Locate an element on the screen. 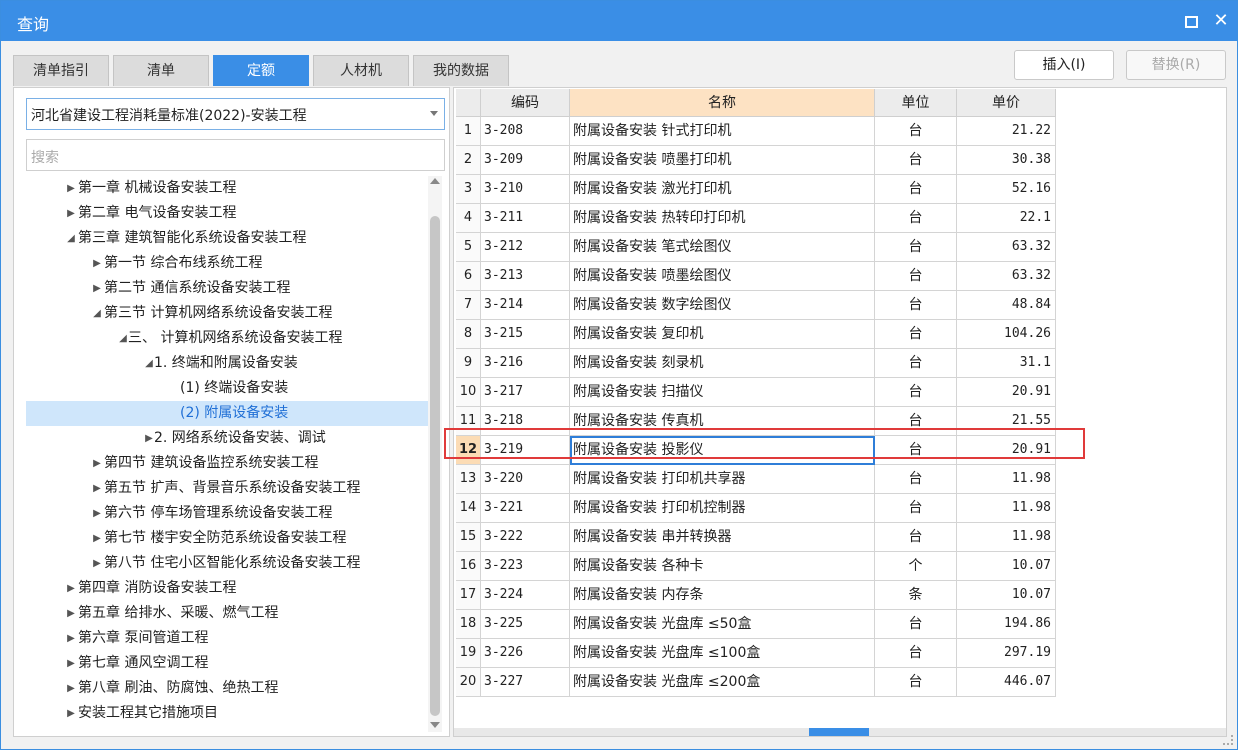 The width and height of the screenshot is (1238, 750). name-cell: 附属设备安装 光盘库 ≤100盒 is located at coordinates (722, 653).